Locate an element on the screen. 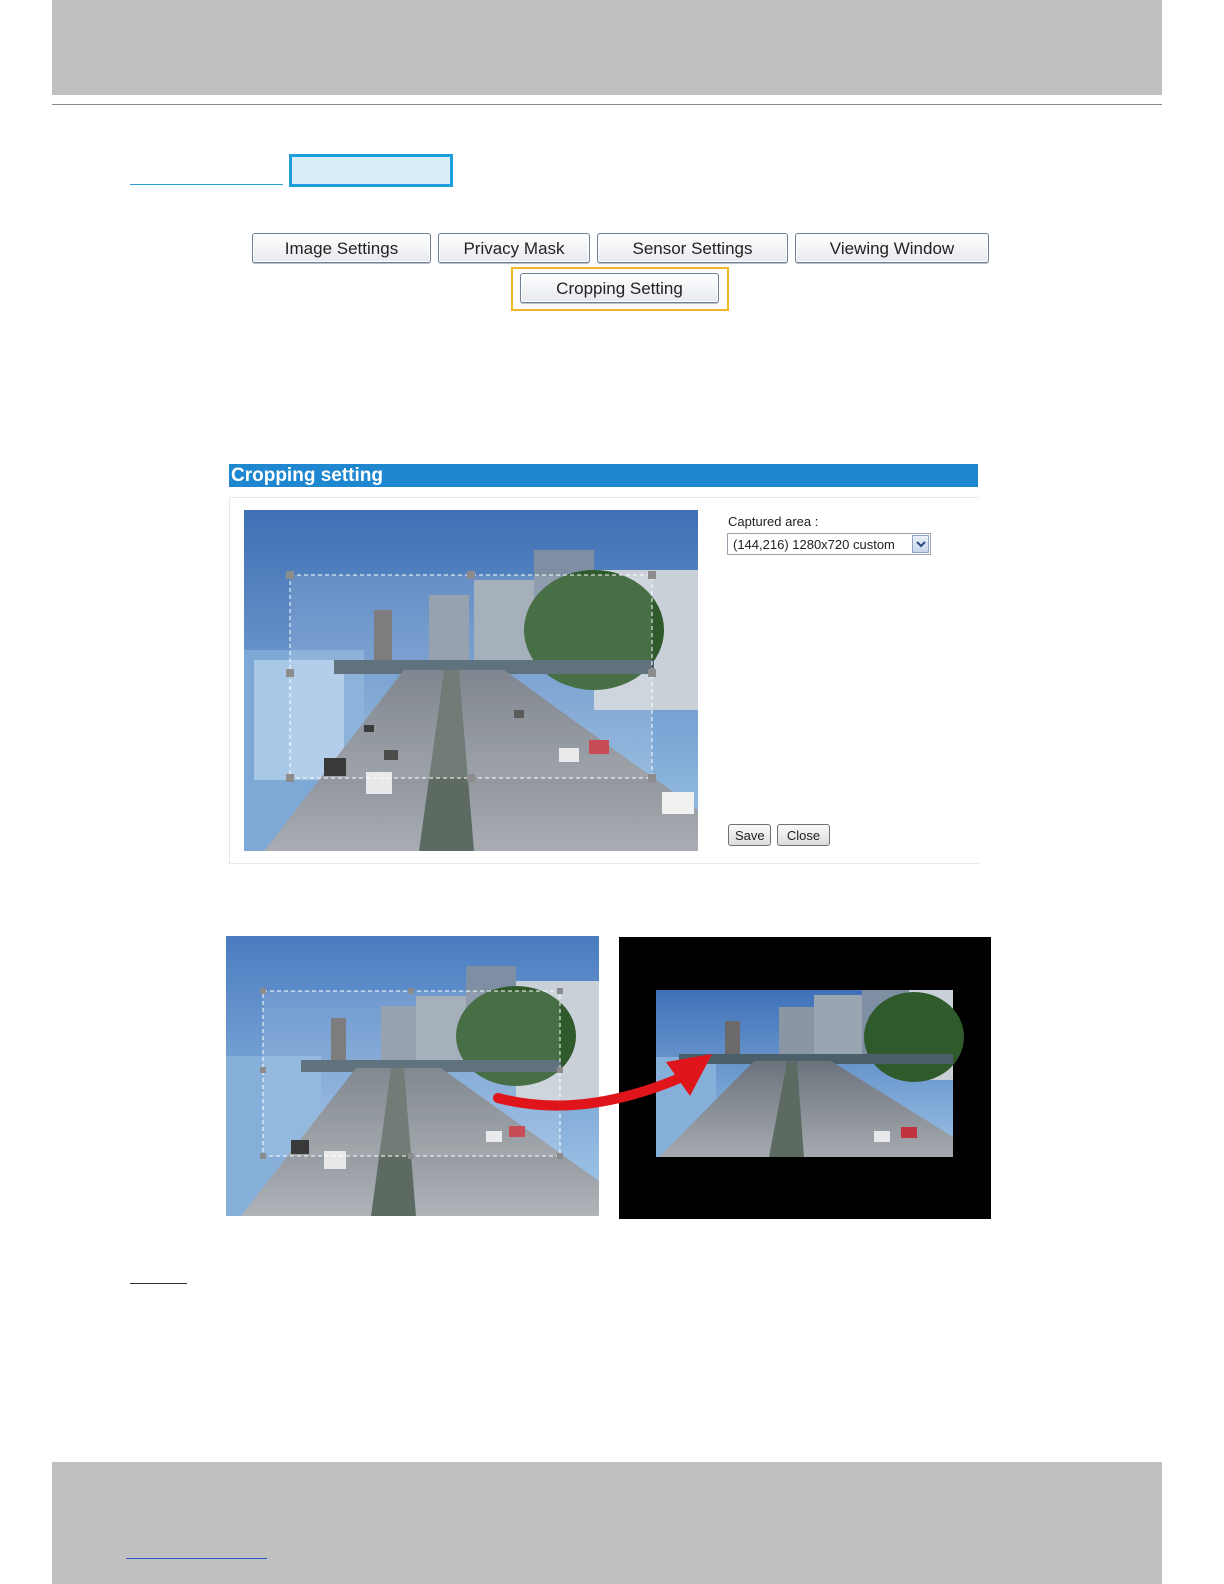 The image size is (1224, 1584). crop-transition-arrow-icon is located at coordinates (602, 1082).